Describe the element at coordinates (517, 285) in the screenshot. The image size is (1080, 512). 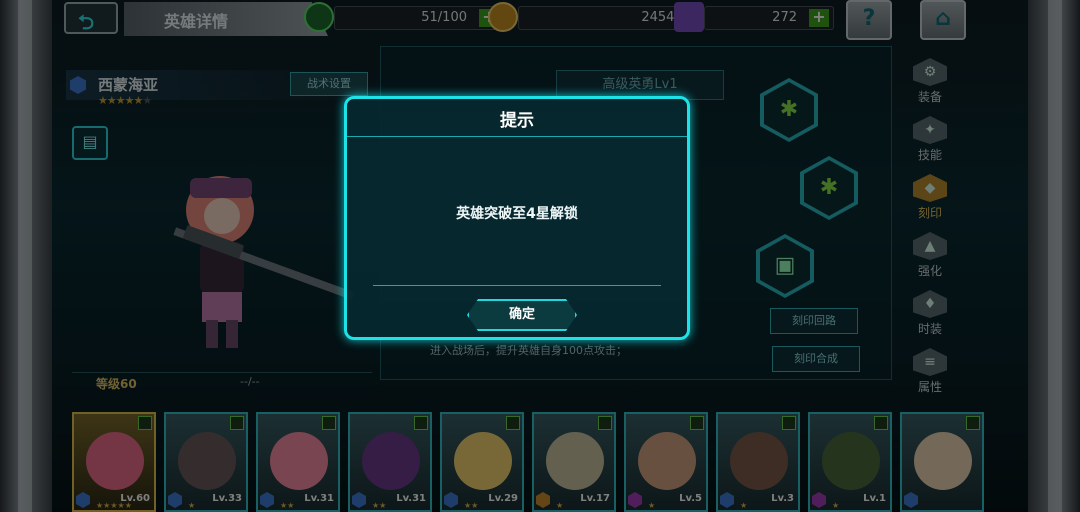
I see `dialog-divider` at that location.